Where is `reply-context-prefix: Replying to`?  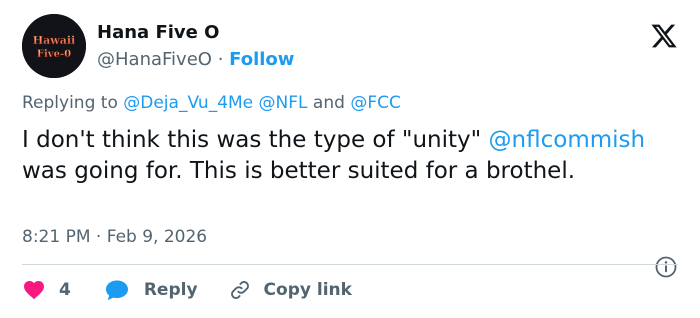 reply-context-prefix: Replying to is located at coordinates (70, 103).